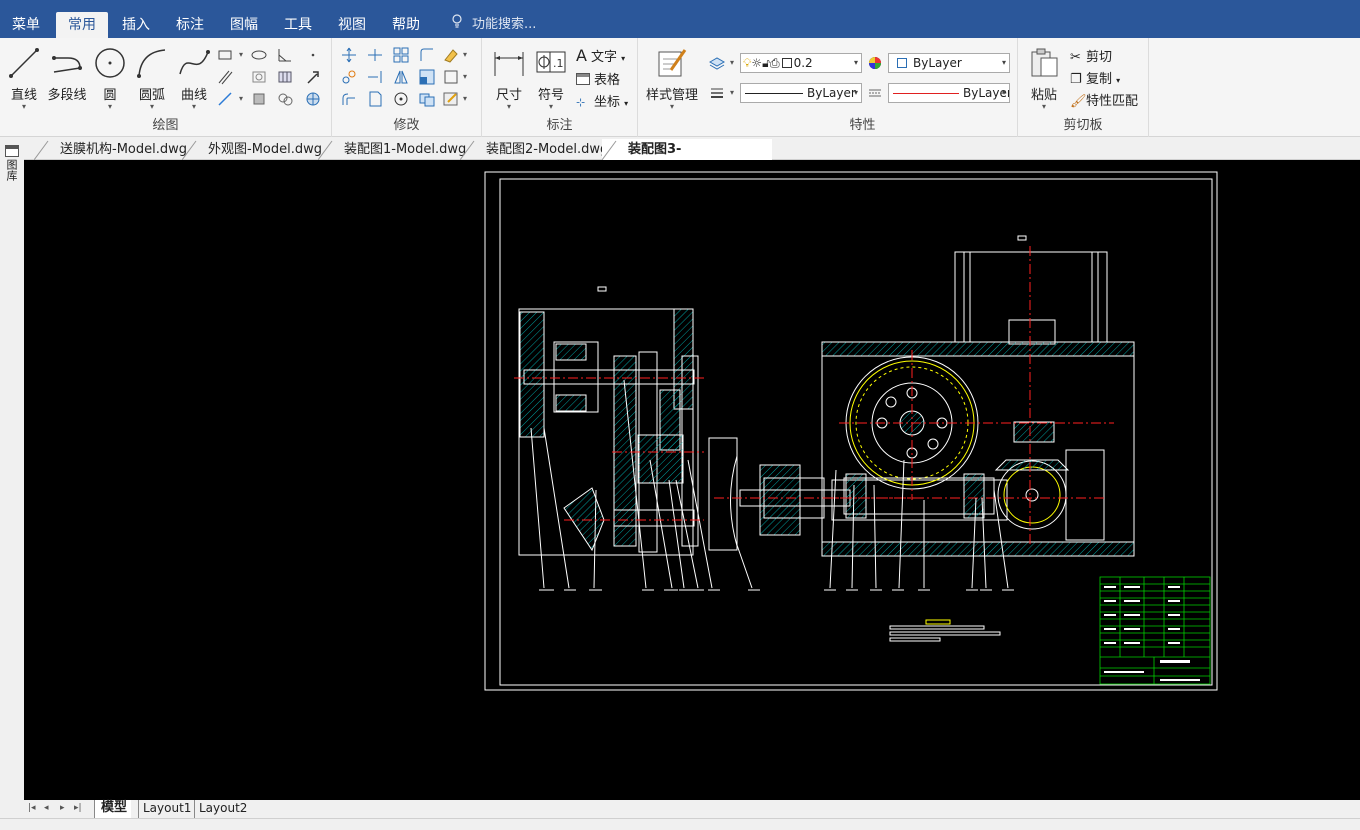  I want to click on point-icon, so click(313, 55).